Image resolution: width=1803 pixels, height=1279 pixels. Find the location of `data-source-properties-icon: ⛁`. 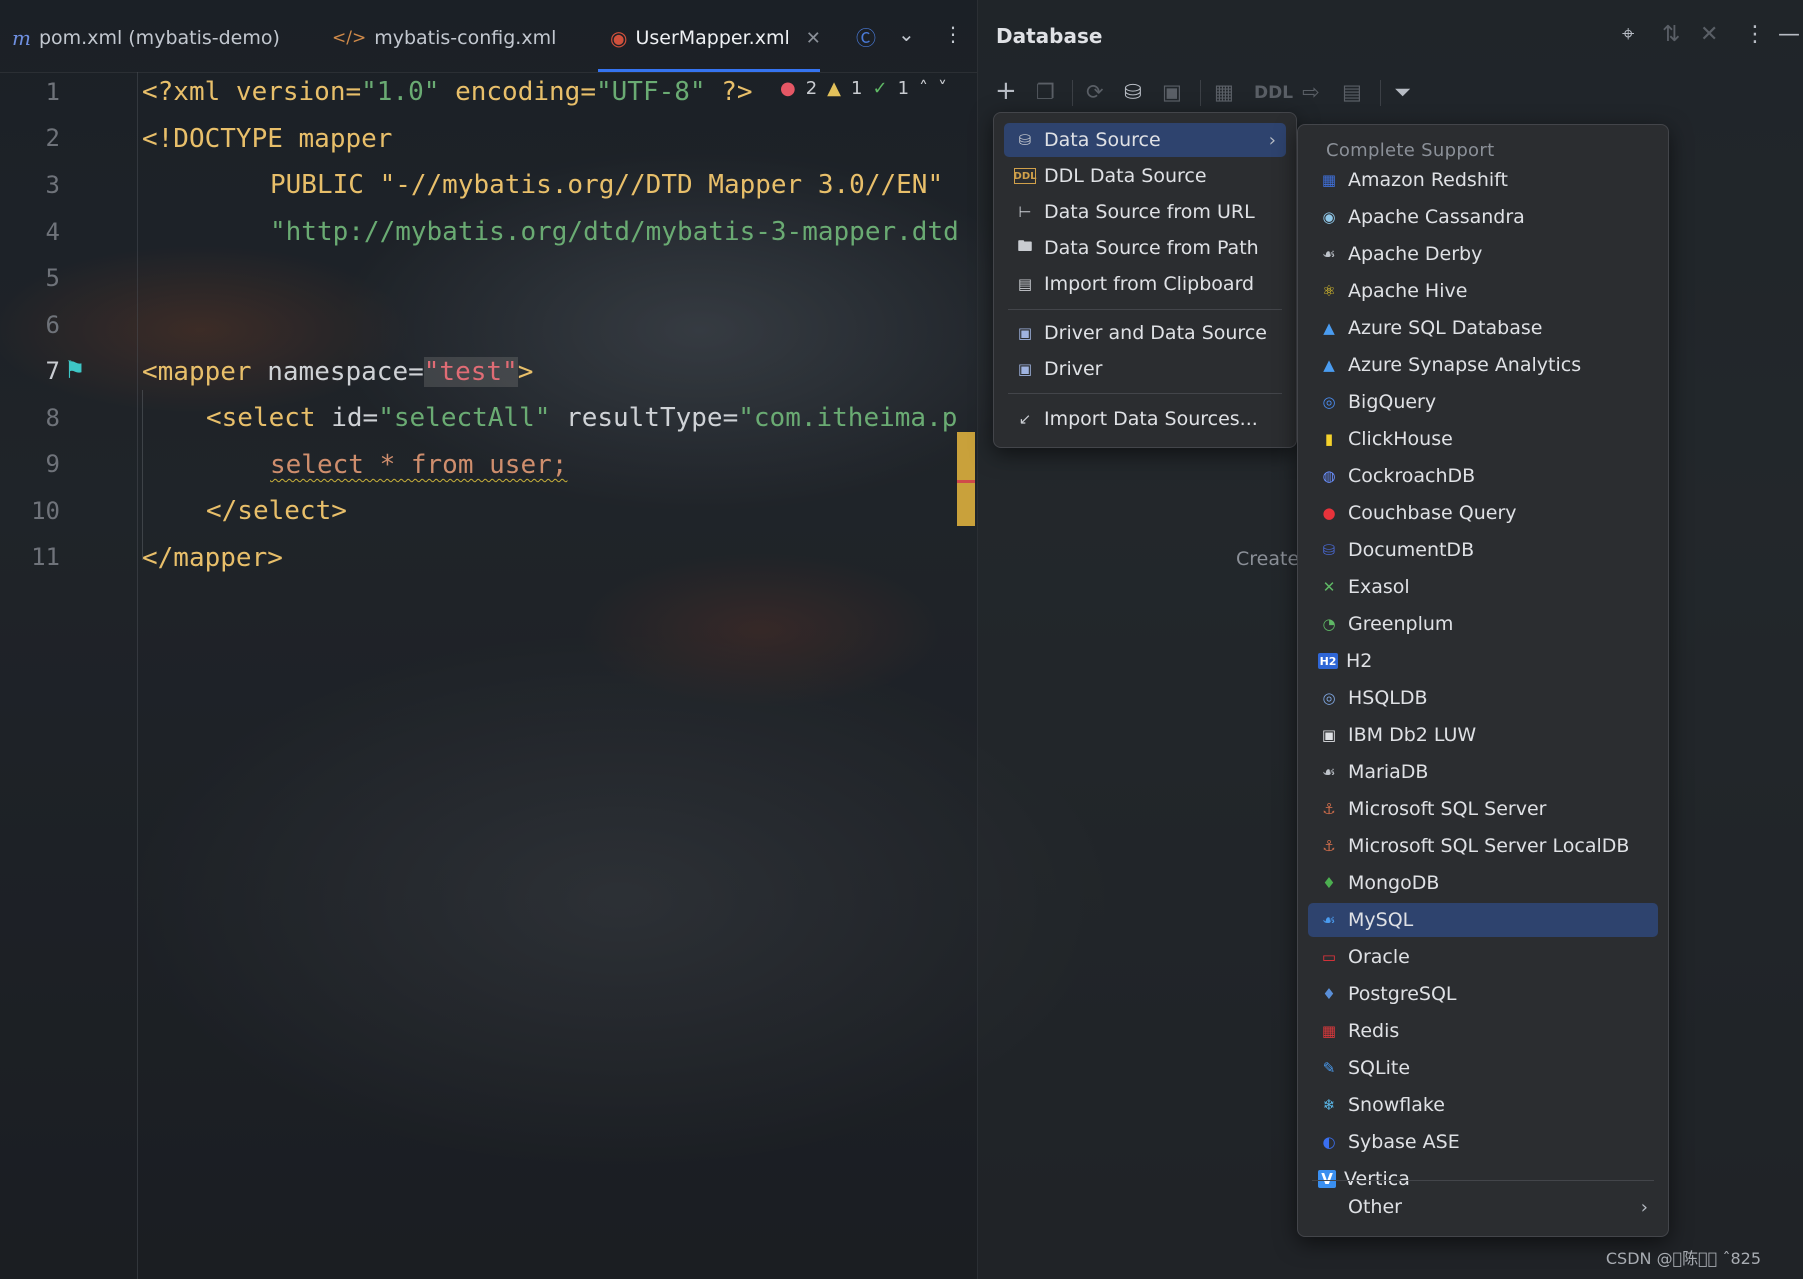

data-source-properties-icon: ⛁ is located at coordinates (1133, 92).